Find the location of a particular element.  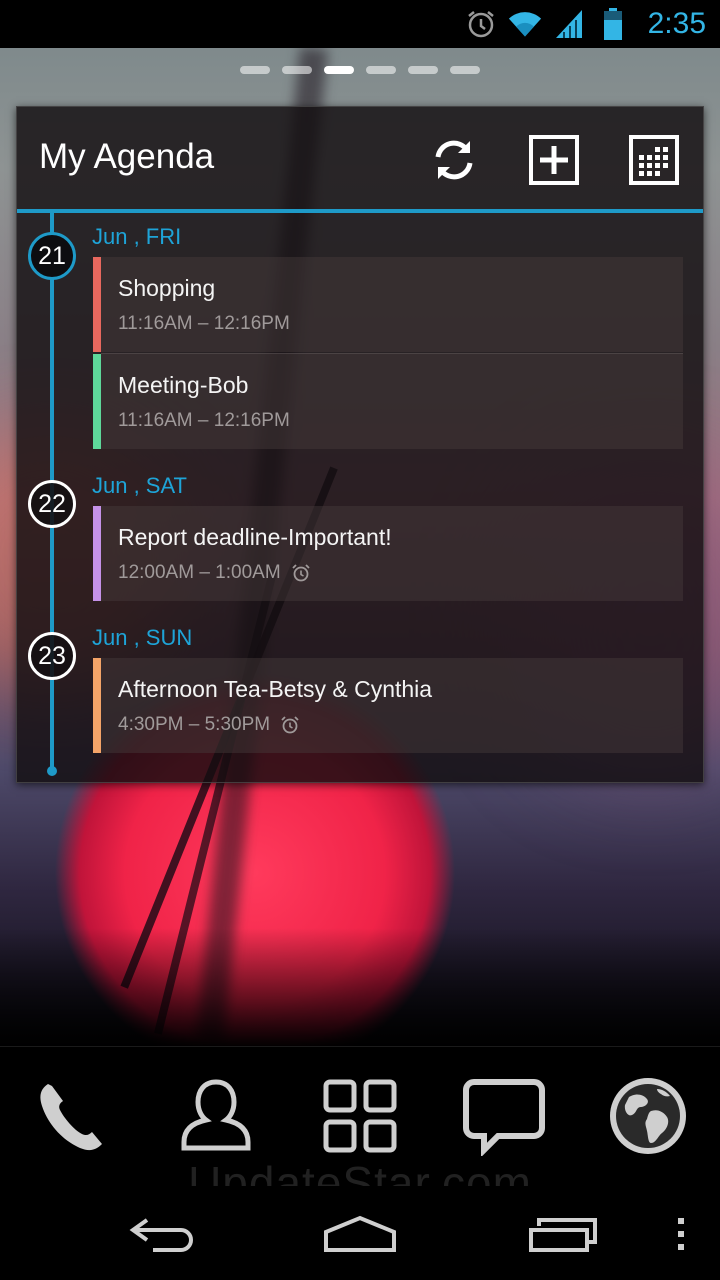

day-label-23: Jun , SUN is located at coordinates (142, 637).